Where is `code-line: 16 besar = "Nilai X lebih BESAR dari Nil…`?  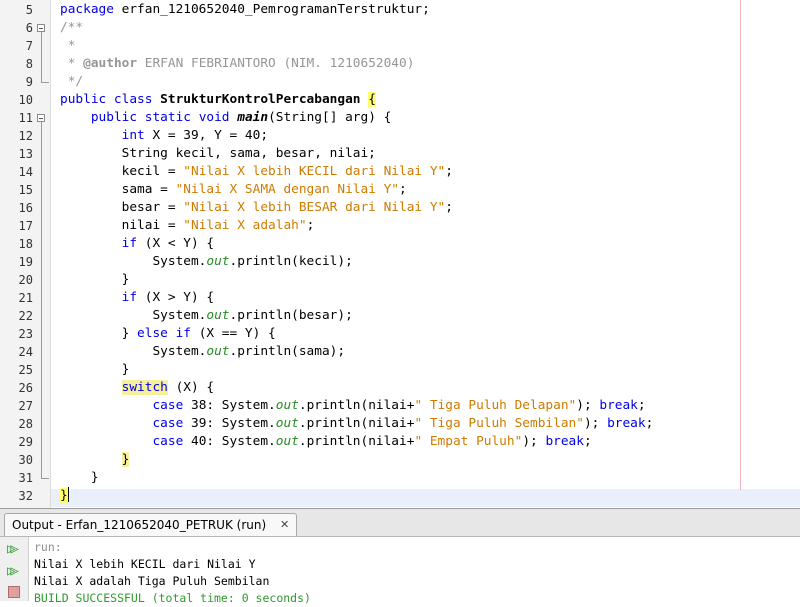 code-line: 16 besar = "Nilai X lebih BESAR dari Nil… is located at coordinates (400, 208).